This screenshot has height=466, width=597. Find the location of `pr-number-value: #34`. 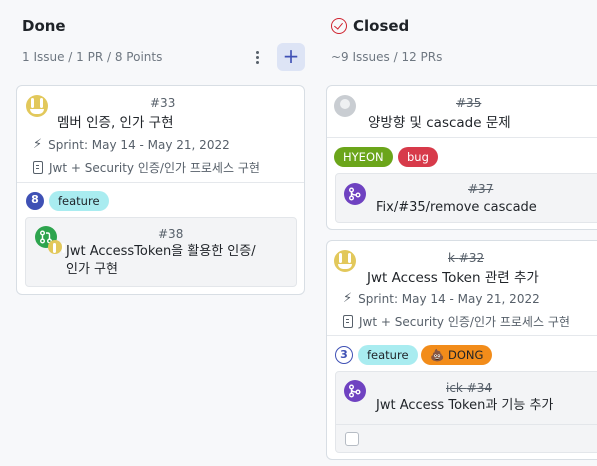

pr-number-value: #34 is located at coordinates (479, 388).